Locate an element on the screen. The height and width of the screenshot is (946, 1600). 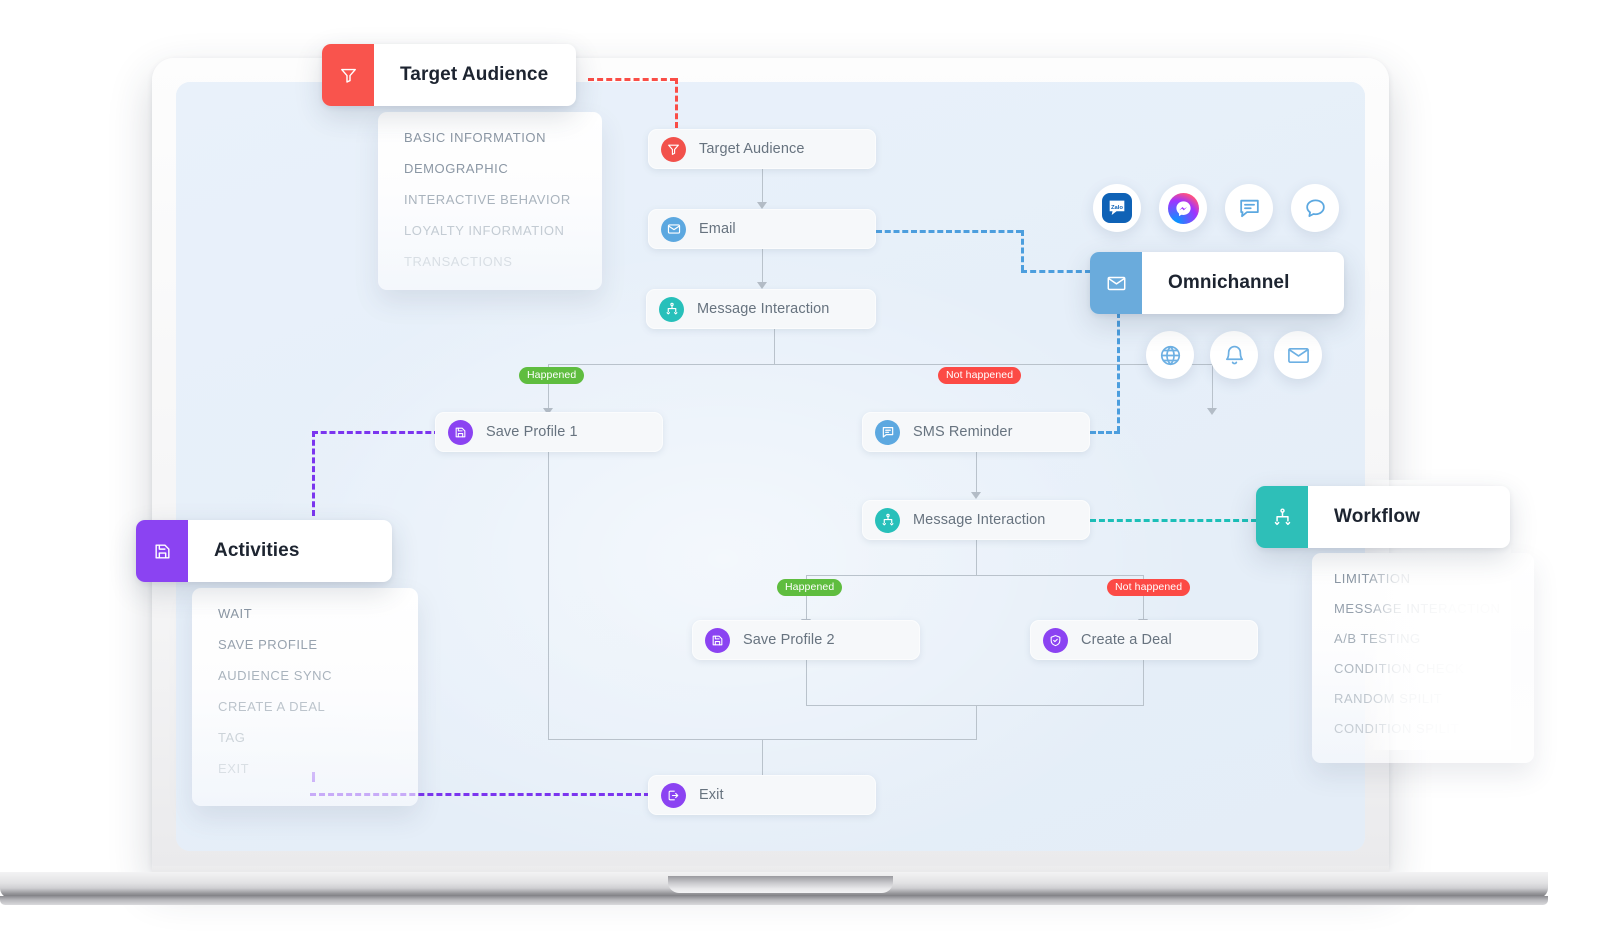
dashed-blue-h3 is located at coordinates (1105, 432).